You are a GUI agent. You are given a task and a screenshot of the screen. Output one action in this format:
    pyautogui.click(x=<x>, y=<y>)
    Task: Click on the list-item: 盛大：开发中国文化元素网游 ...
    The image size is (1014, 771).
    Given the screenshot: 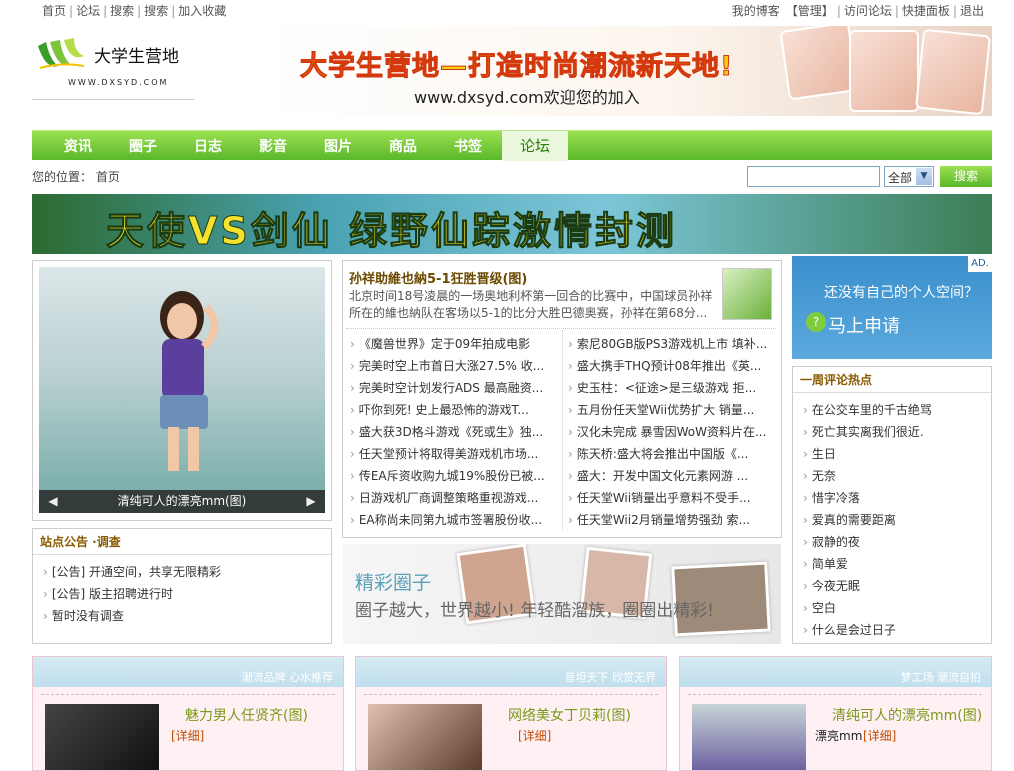 What is the action you would take?
    pyautogui.click(x=671, y=476)
    